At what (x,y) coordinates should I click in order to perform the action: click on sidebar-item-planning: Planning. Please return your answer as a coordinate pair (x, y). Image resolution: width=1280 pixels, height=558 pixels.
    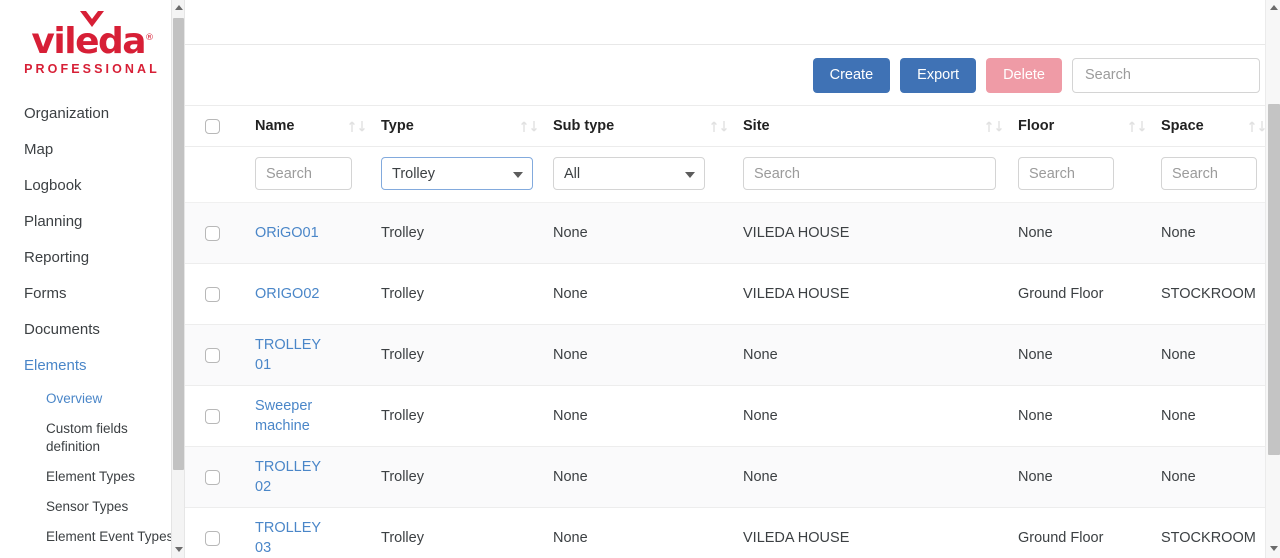
    Looking at the image, I should click on (92, 222).